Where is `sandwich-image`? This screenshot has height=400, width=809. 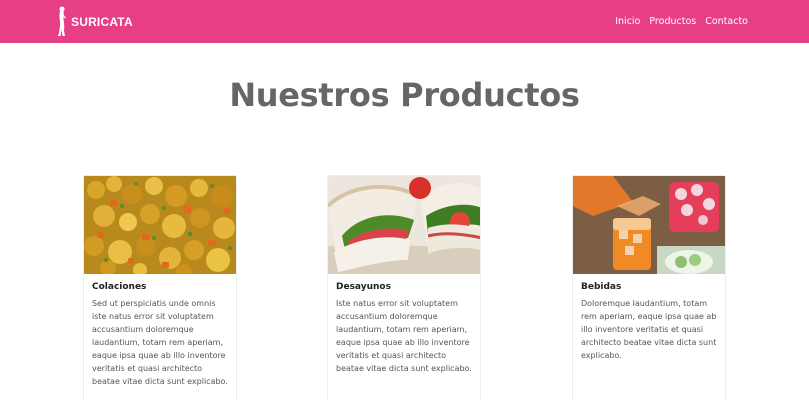
sandwich-image is located at coordinates (404, 225).